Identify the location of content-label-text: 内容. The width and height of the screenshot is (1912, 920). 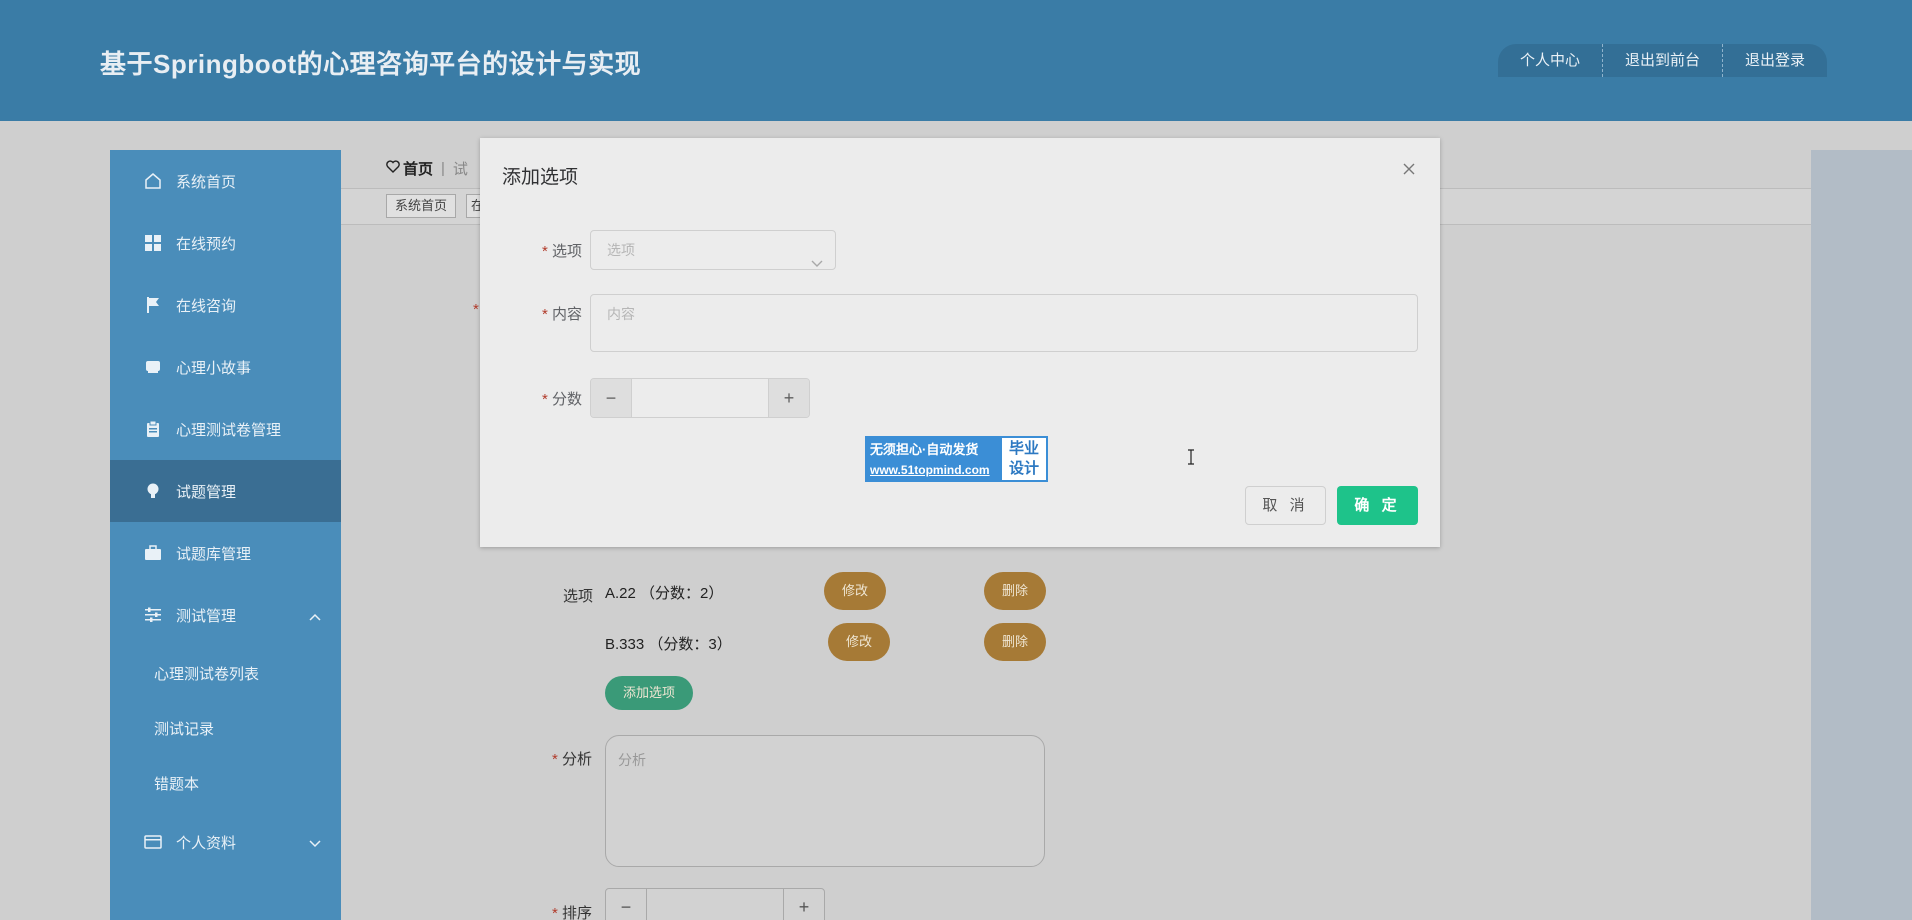
(566, 314).